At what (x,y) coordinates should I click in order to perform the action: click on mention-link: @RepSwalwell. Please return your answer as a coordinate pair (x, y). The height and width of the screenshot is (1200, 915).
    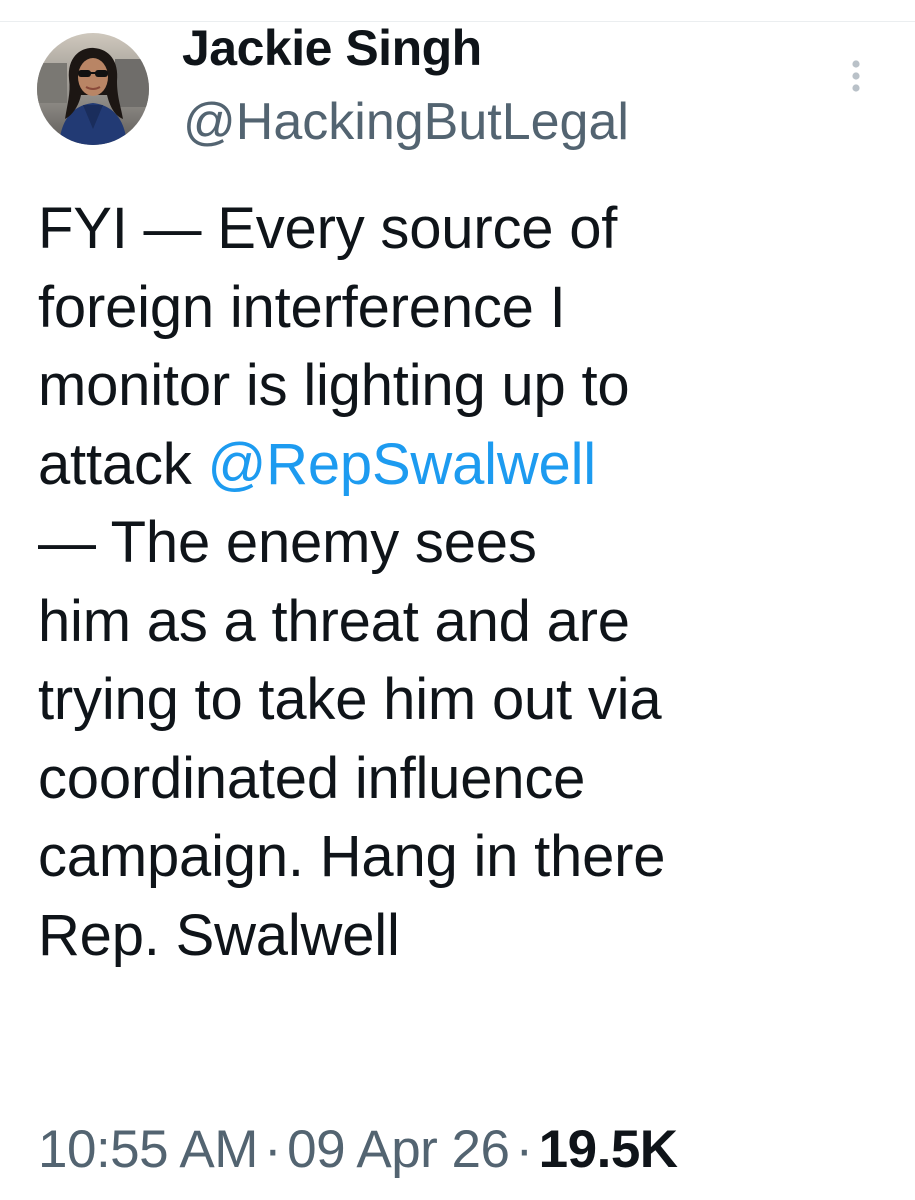
    Looking at the image, I should click on (401, 464).